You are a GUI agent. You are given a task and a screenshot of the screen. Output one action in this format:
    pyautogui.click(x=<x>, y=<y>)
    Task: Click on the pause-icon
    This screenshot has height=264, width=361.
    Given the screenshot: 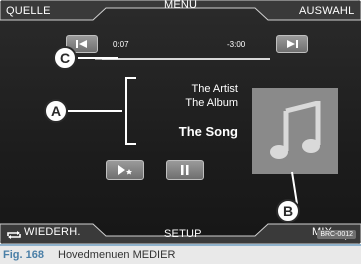 What is the action you would take?
    pyautogui.click(x=185, y=170)
    